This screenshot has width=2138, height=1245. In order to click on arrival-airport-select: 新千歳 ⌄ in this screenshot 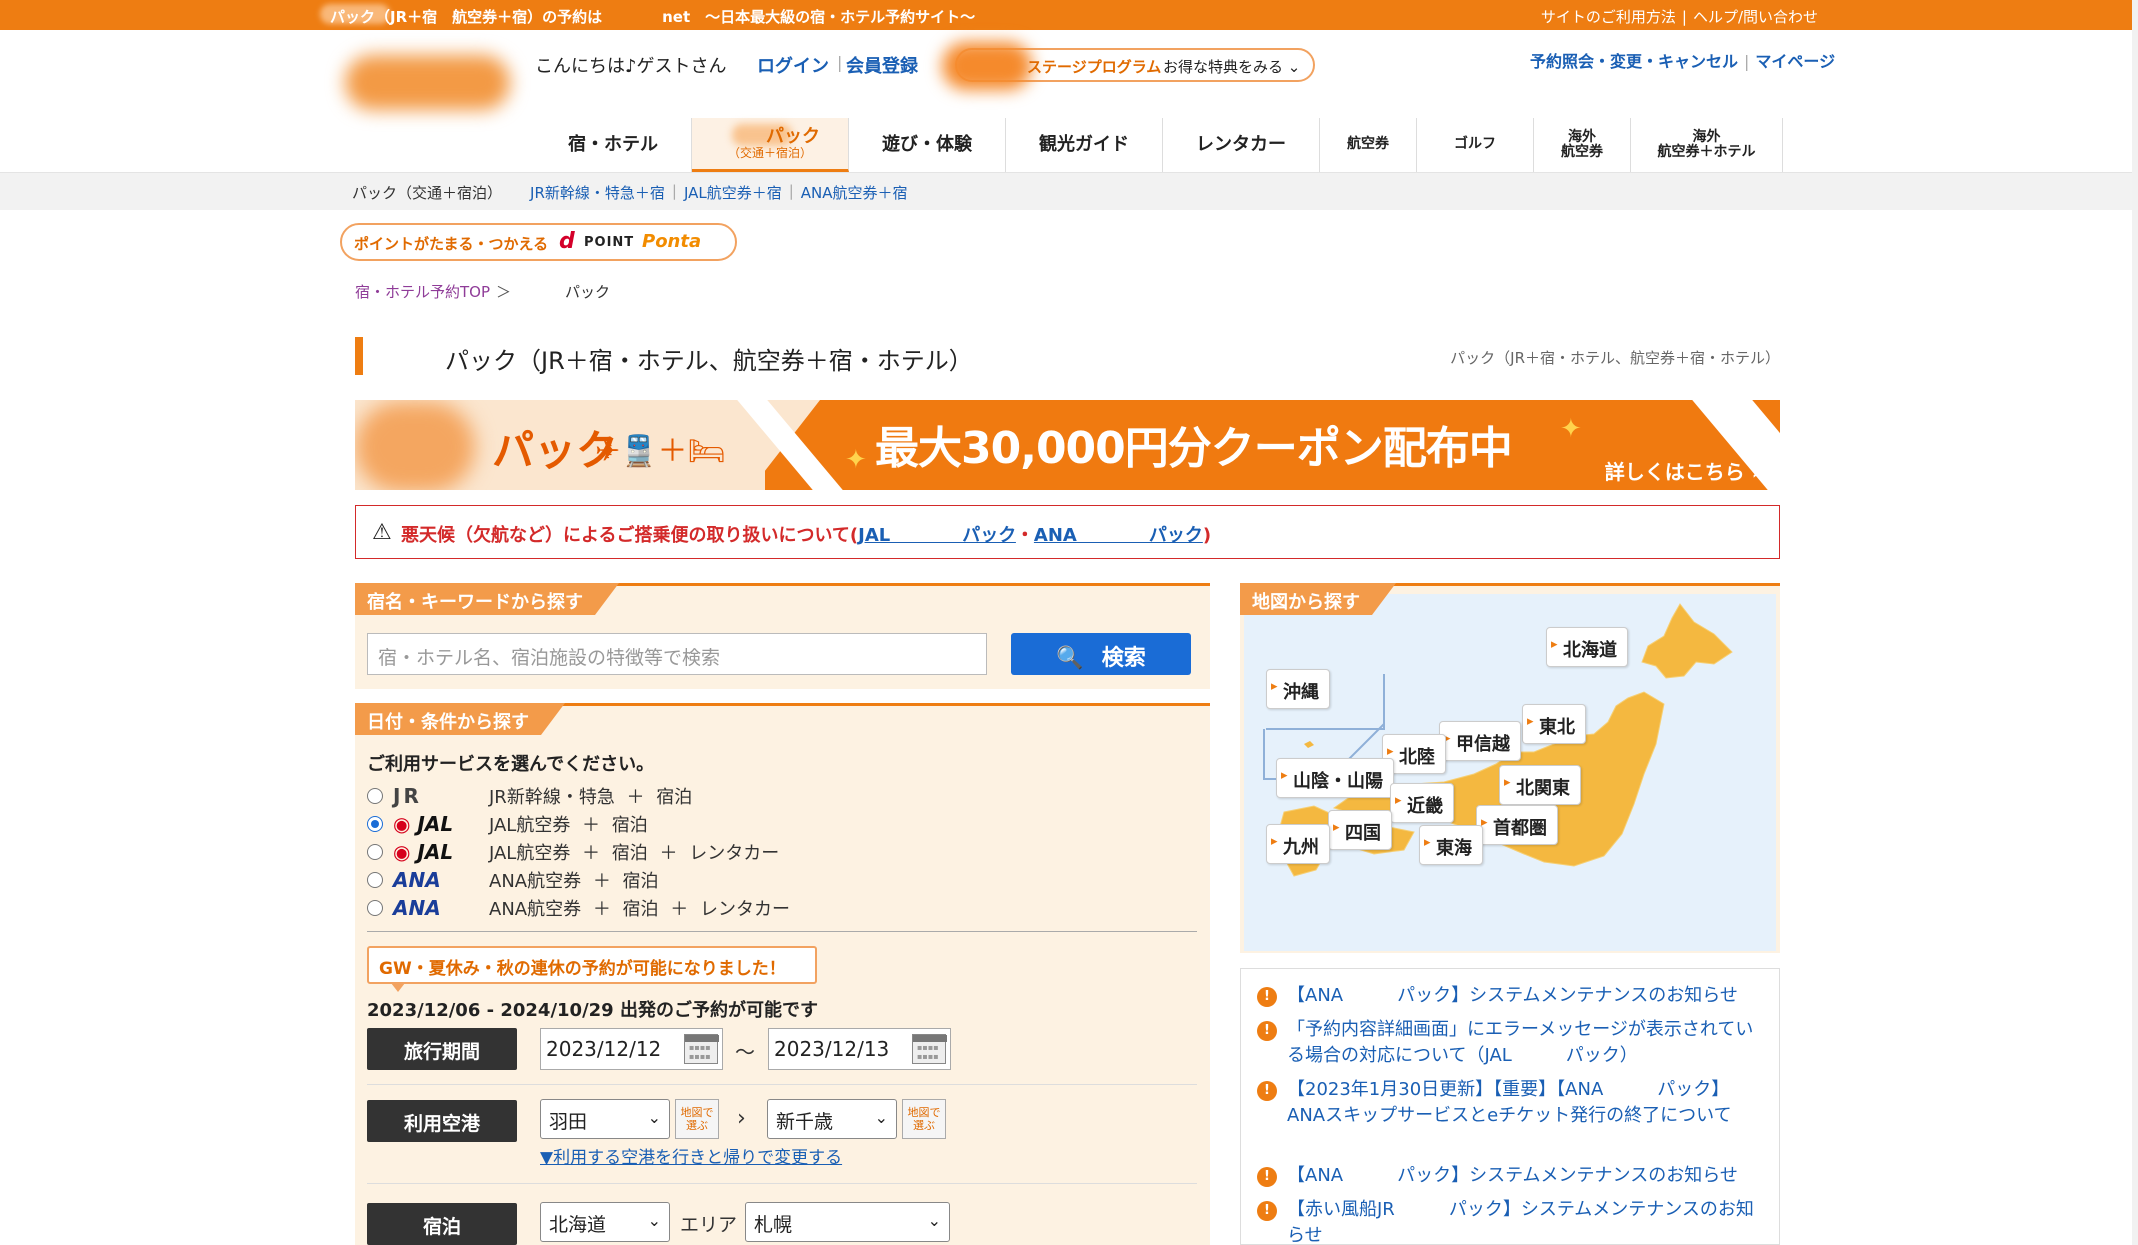, I will do `click(832, 1119)`.